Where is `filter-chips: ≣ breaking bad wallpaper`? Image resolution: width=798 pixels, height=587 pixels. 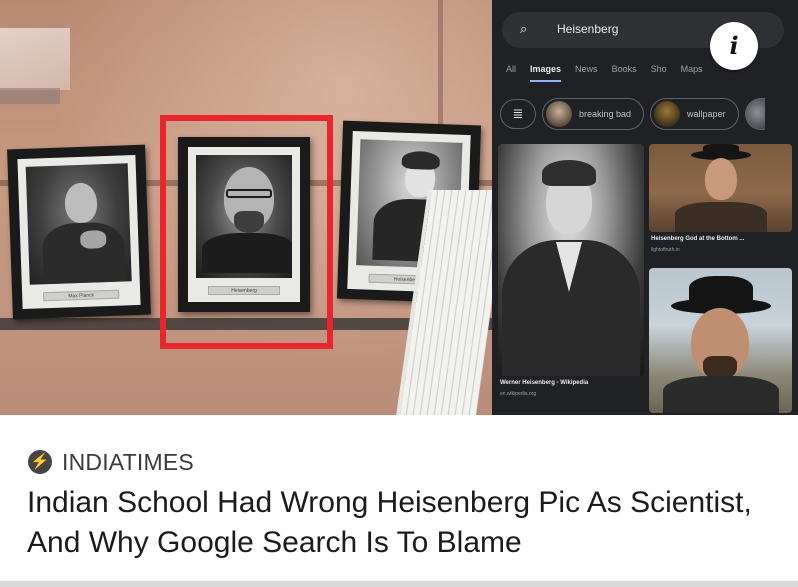
filter-chips: ≣ breaking bad wallpaper is located at coordinates (632, 114).